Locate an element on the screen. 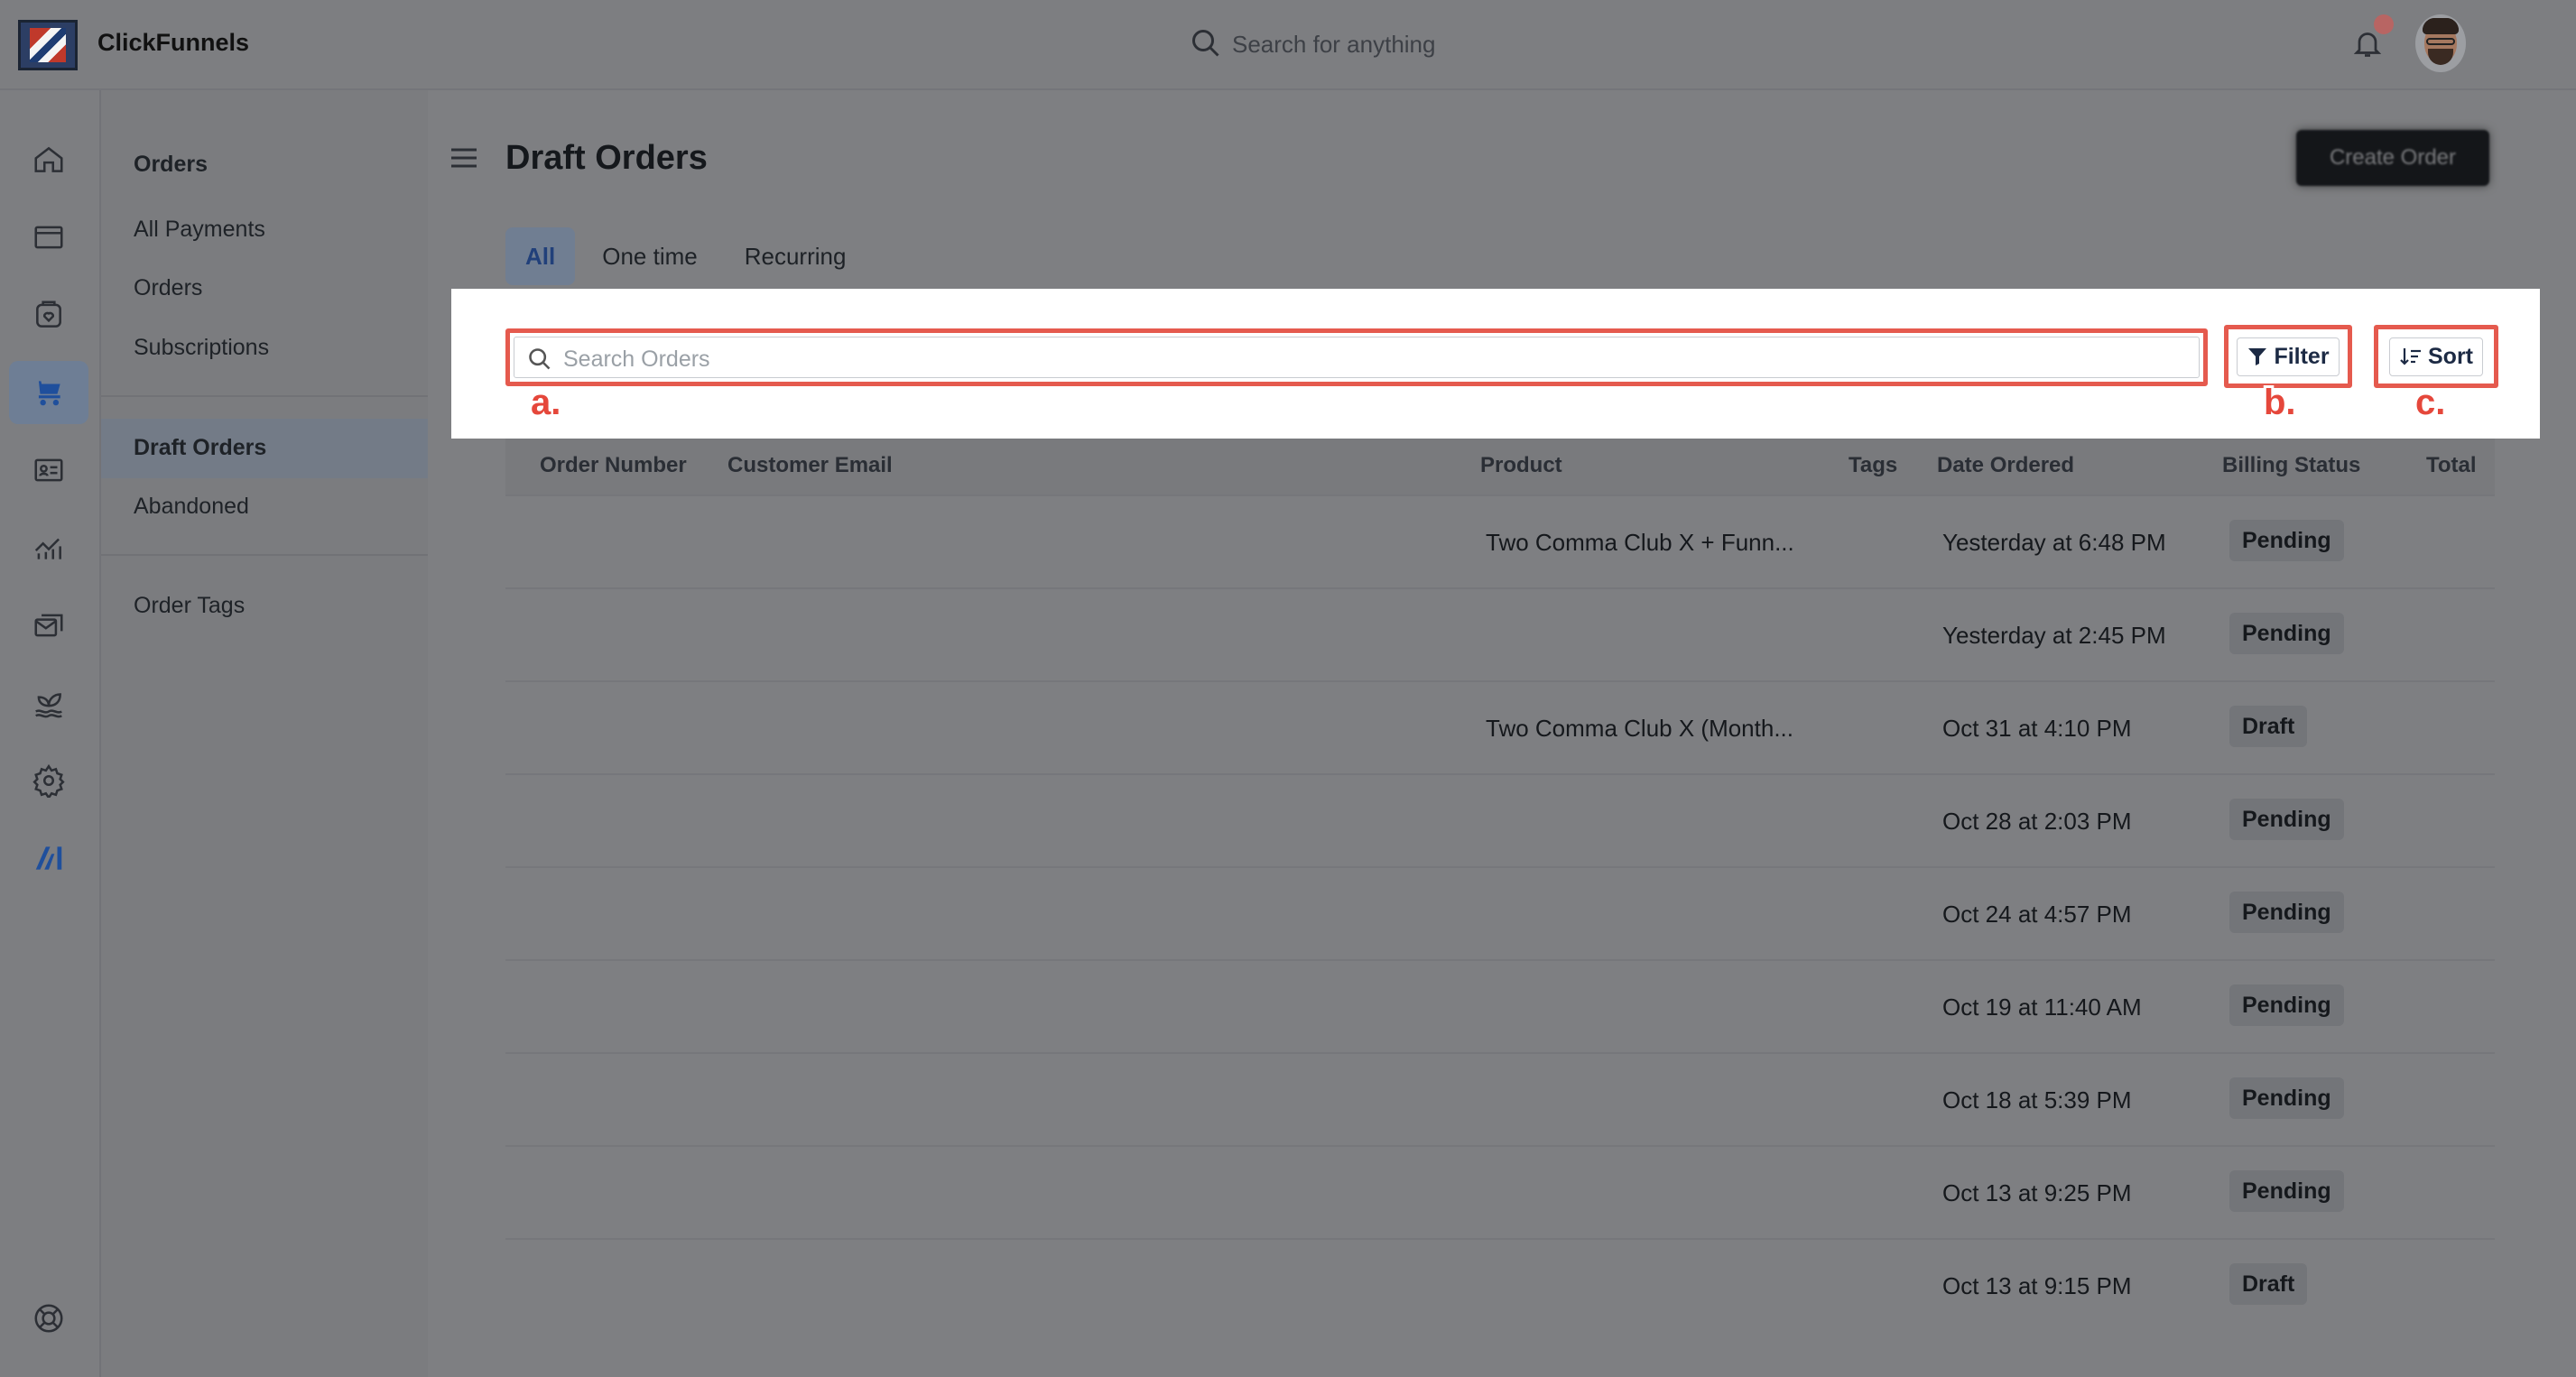  tab-one-time: One time is located at coordinates (650, 256).